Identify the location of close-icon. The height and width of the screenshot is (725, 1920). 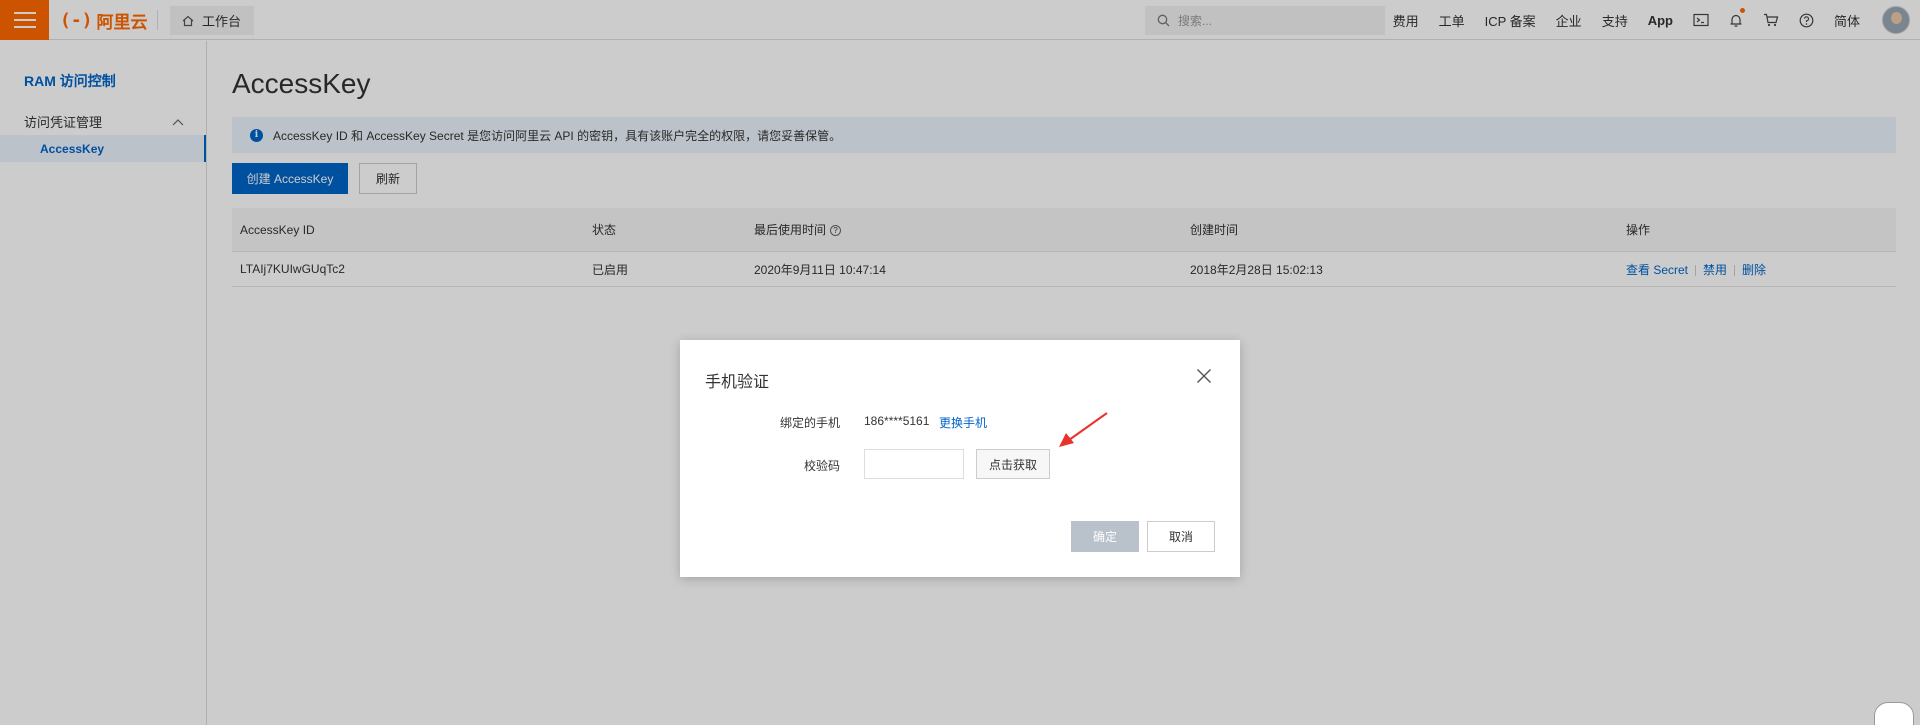
(1204, 376).